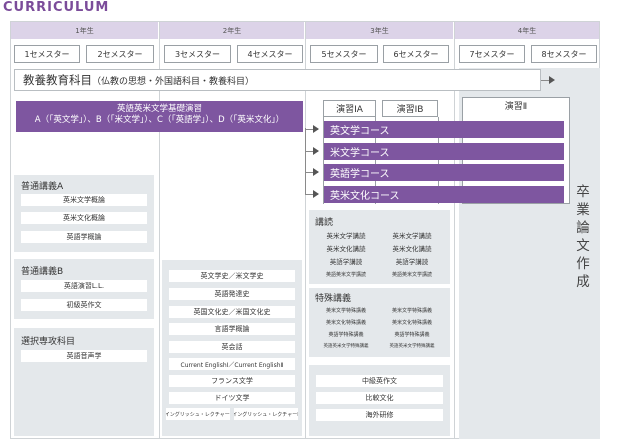 This screenshot has width=630, height=445. Describe the element at coordinates (48, 342) in the screenshot. I see `elective-label: 選択専攻科目` at that location.